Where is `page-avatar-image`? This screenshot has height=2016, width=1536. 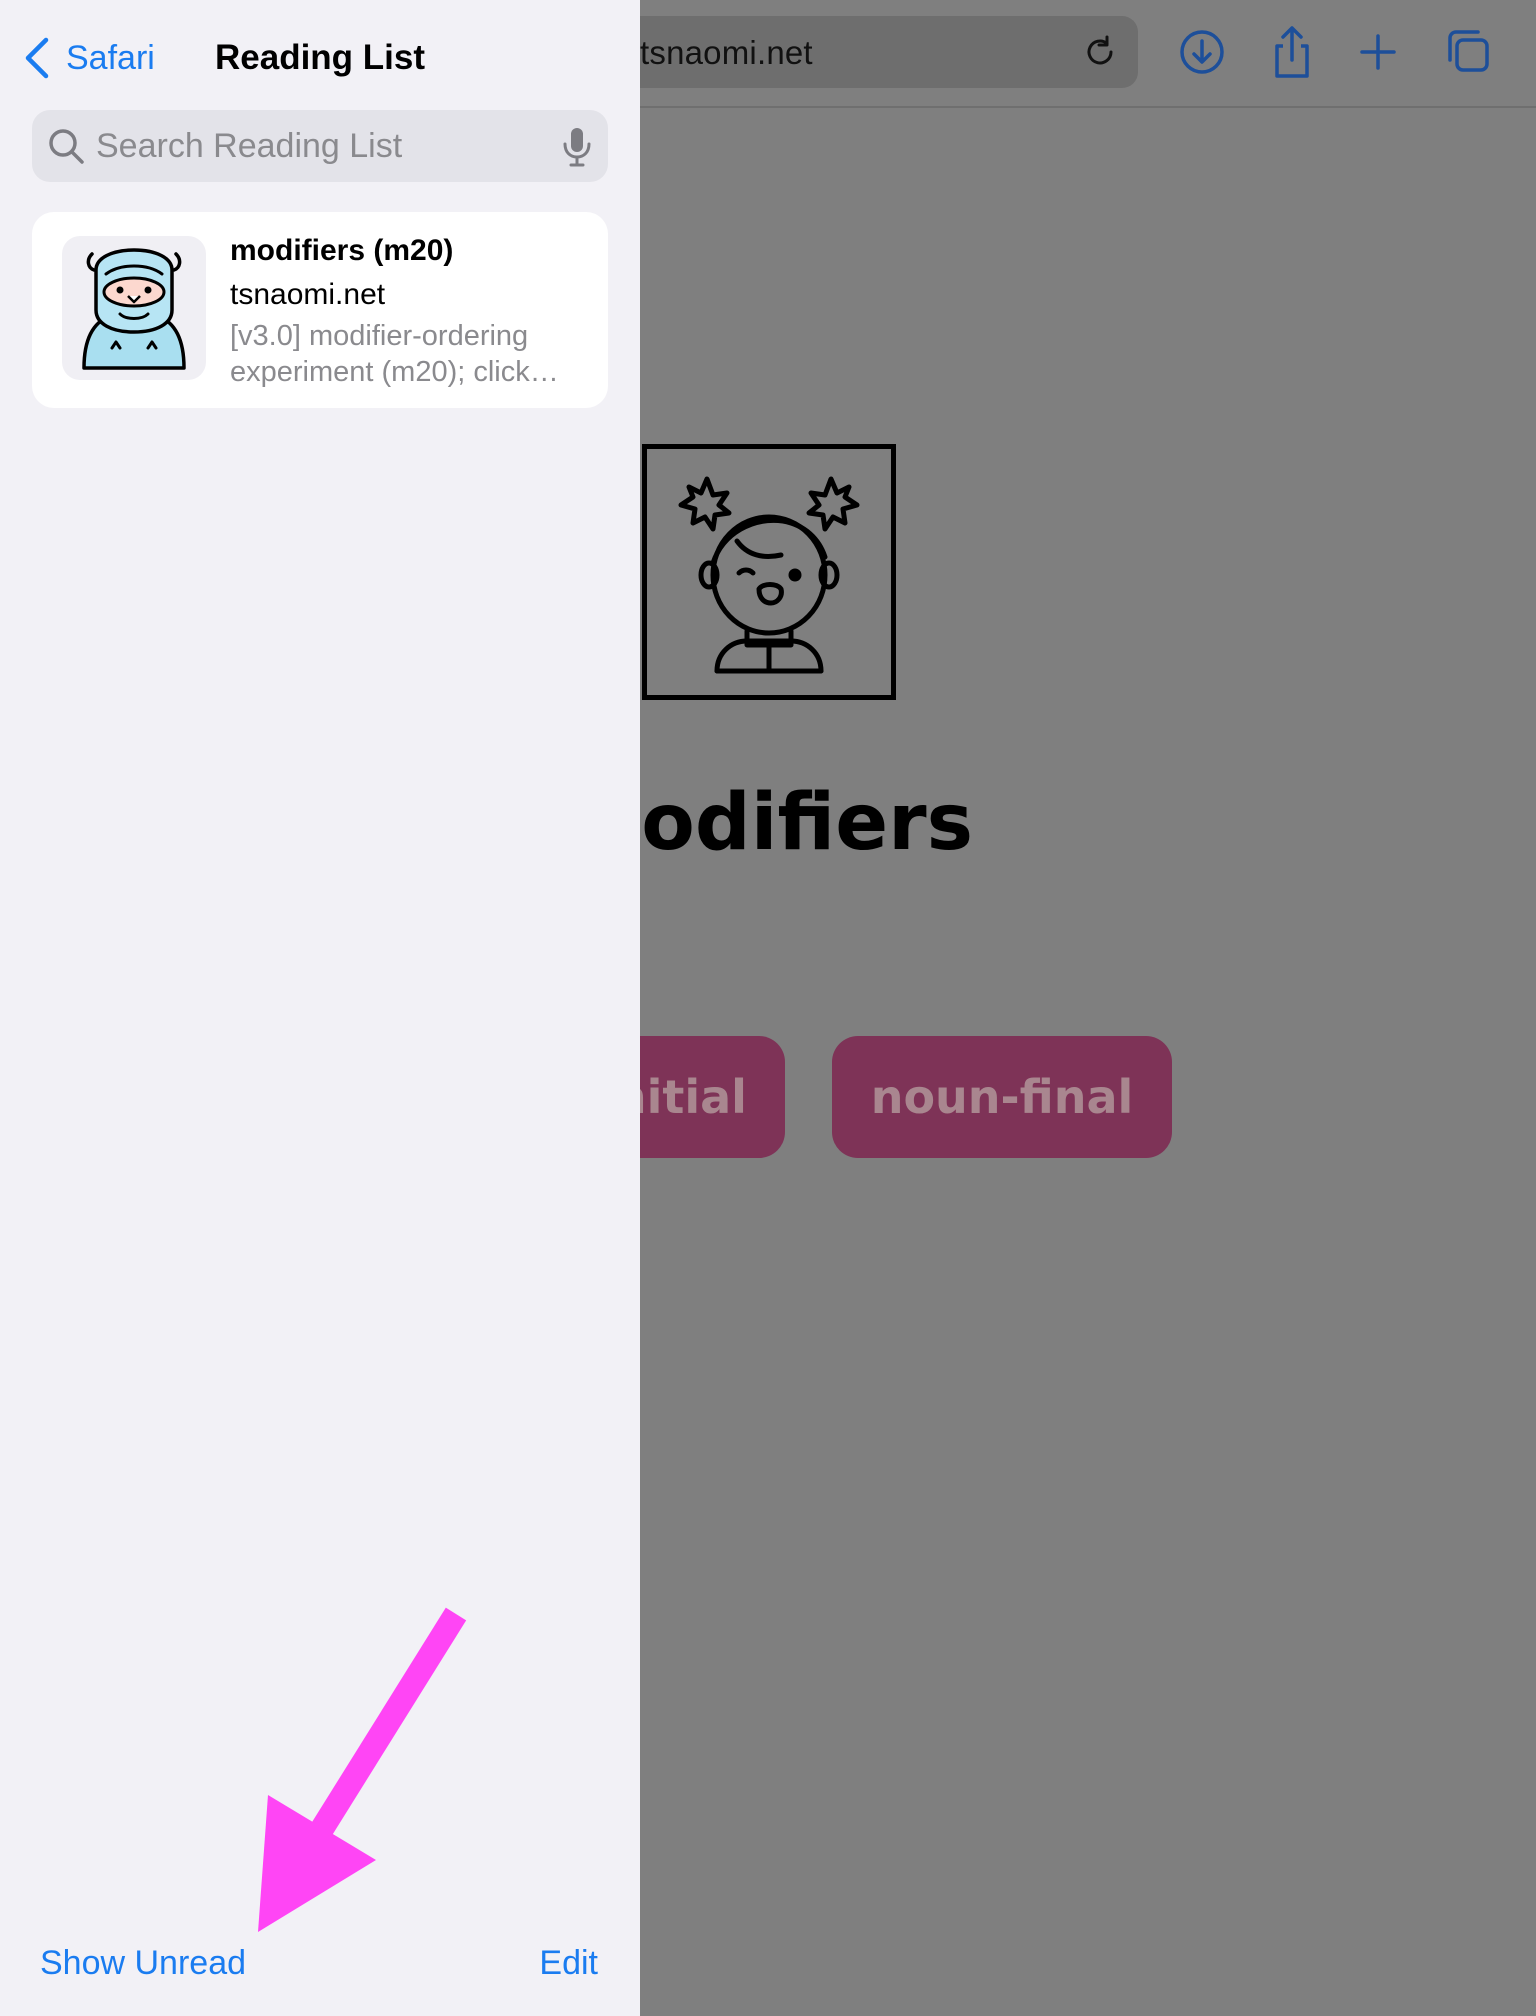
page-avatar-image is located at coordinates (769, 572).